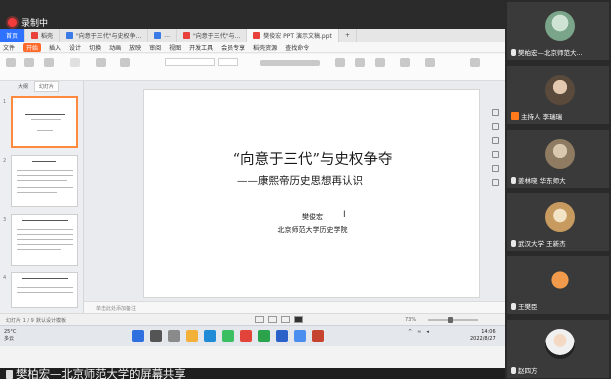 The height and width of the screenshot is (379, 611). I want to click on reset-icon, so click(125, 62).